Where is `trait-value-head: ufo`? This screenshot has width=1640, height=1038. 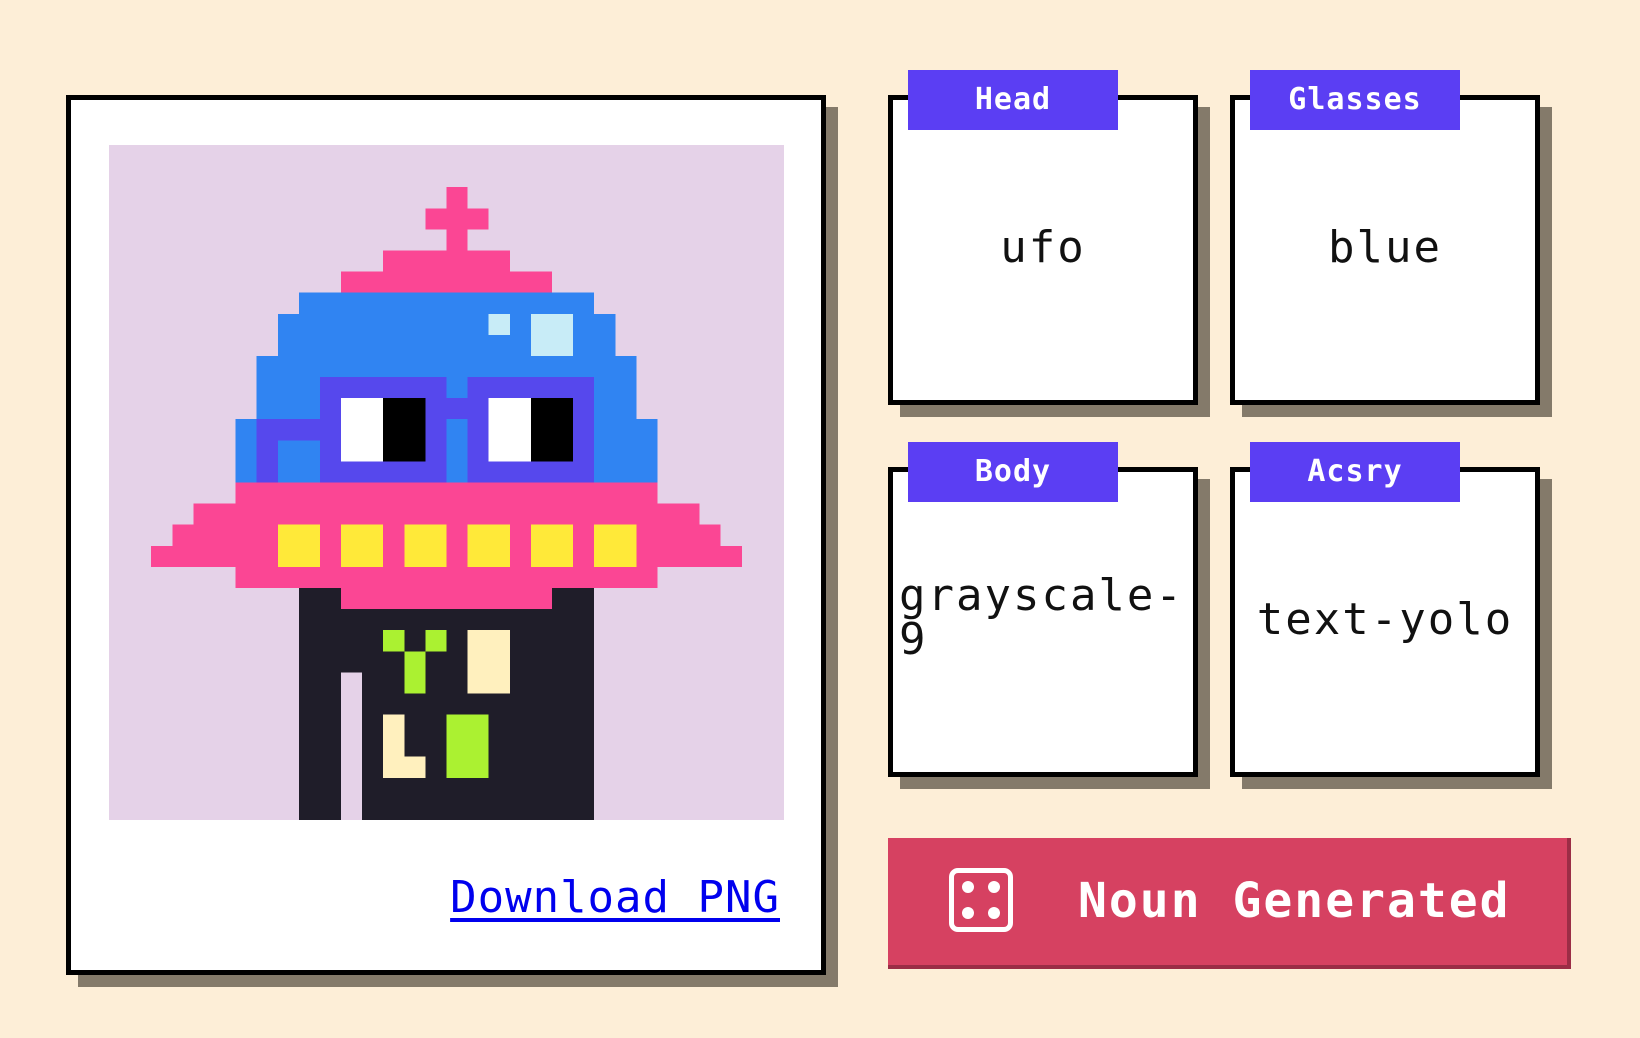
trait-value-head: ufo is located at coordinates (1043, 247).